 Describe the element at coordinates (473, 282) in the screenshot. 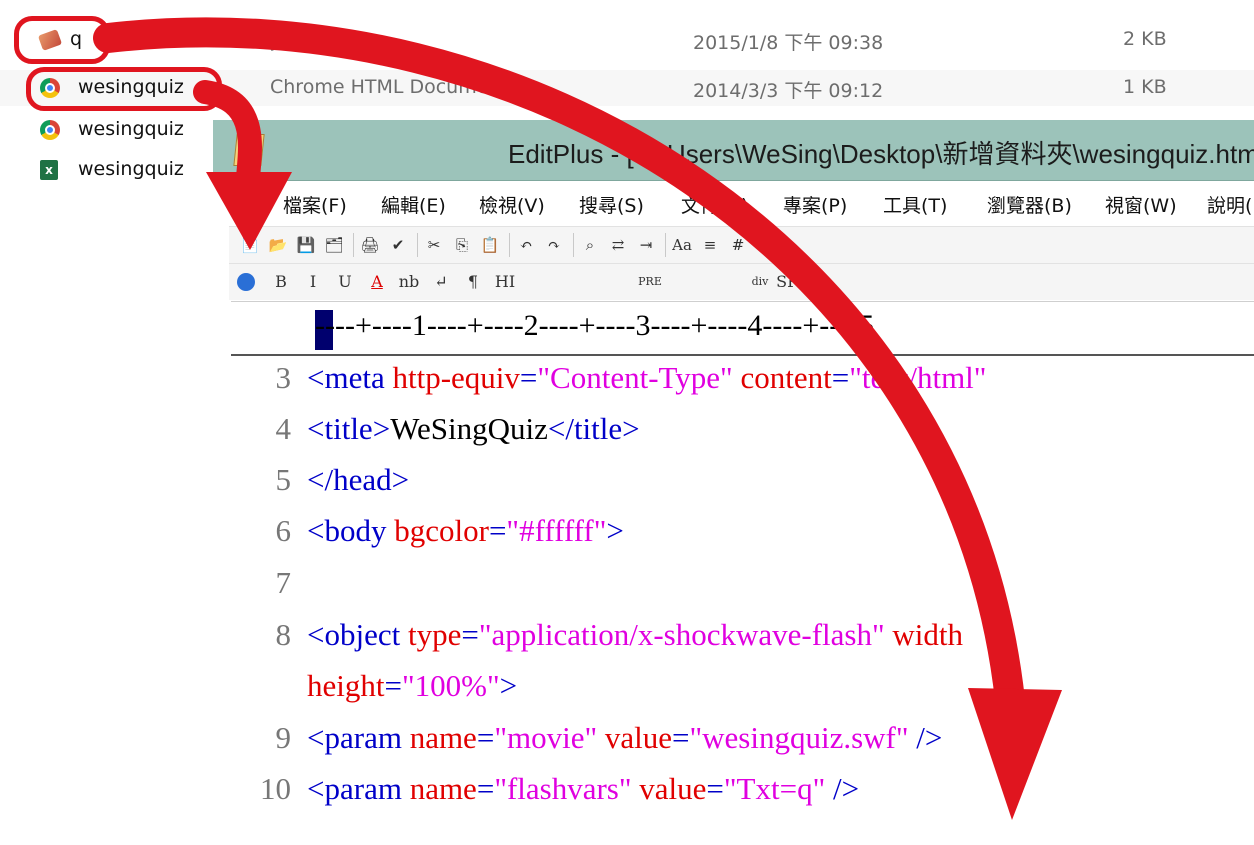

I see `html-tool-button: ¶` at that location.